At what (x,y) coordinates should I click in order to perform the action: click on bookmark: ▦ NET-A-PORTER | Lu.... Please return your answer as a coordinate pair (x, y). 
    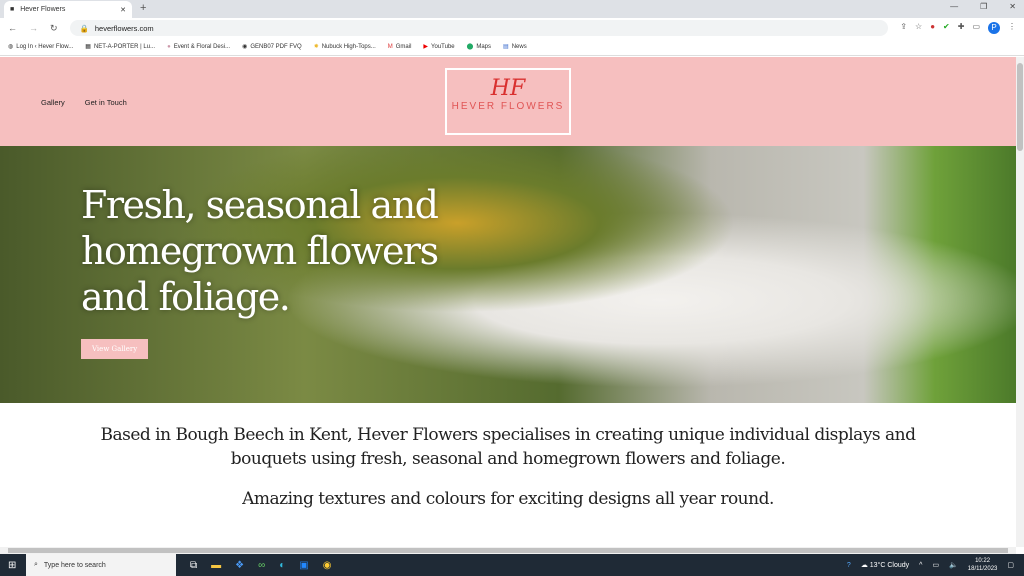
    Looking at the image, I should click on (120, 46).